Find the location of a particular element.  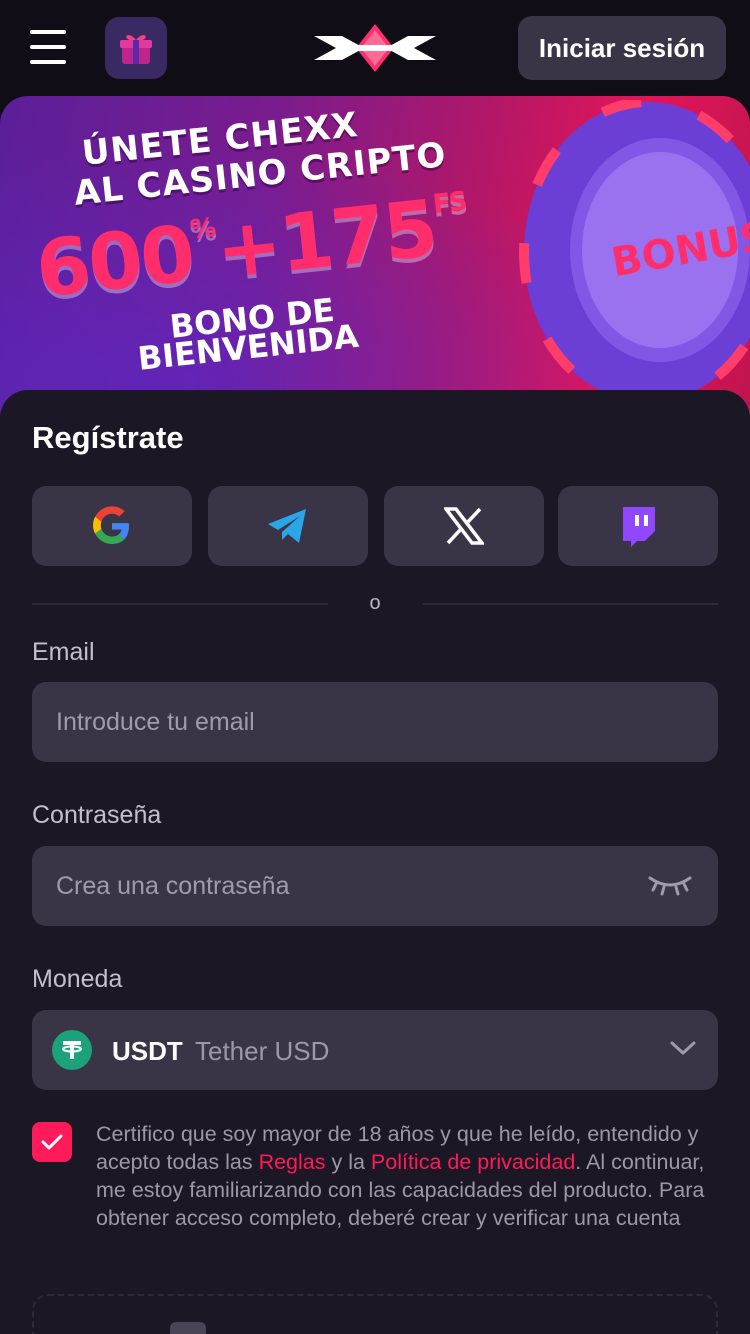

divider-left is located at coordinates (180, 604).